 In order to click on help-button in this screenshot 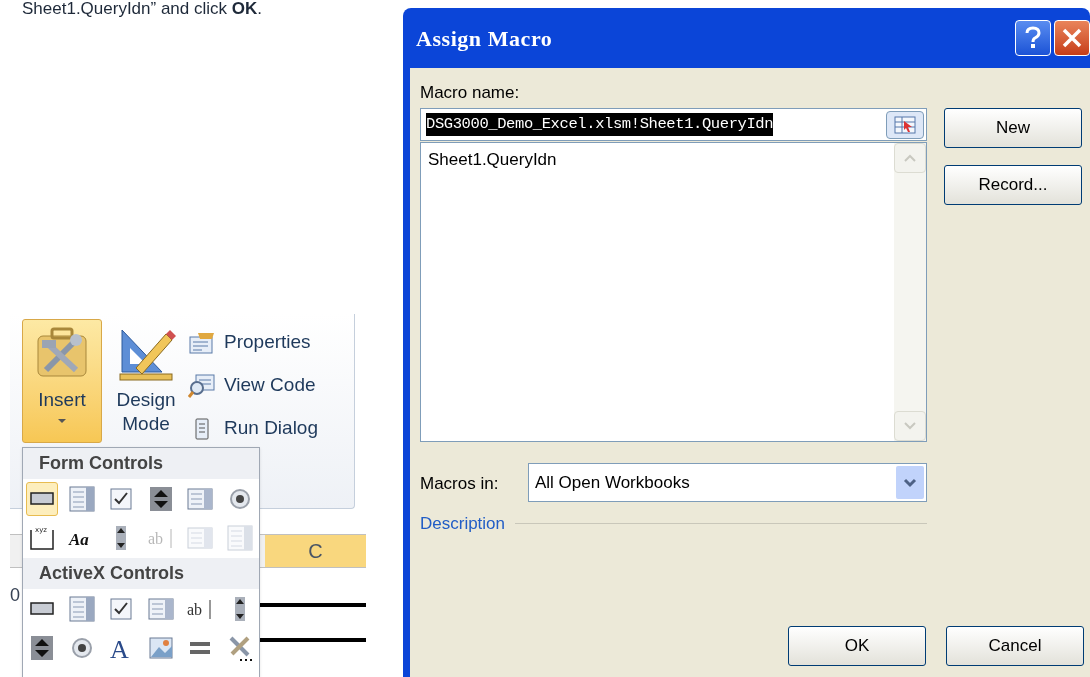, I will do `click(1033, 38)`.